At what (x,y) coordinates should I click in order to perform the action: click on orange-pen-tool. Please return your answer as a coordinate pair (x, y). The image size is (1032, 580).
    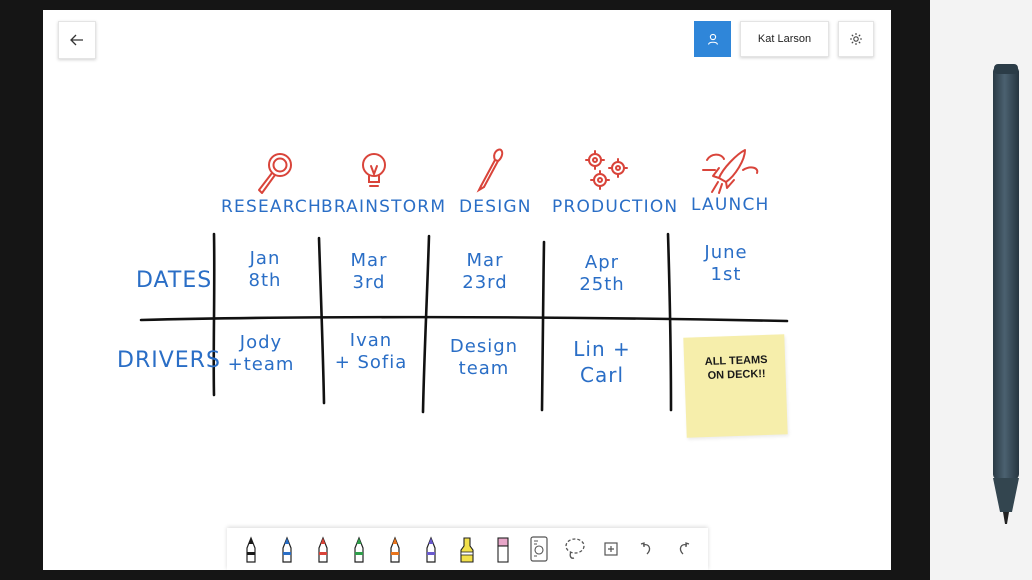
    Looking at the image, I should click on (395, 549).